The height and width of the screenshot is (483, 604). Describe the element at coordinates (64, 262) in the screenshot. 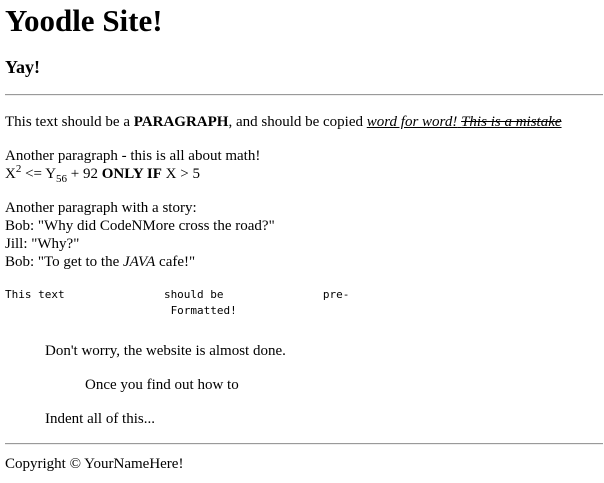

I see `story-line-3-start: Bob: "To get to the` at that location.